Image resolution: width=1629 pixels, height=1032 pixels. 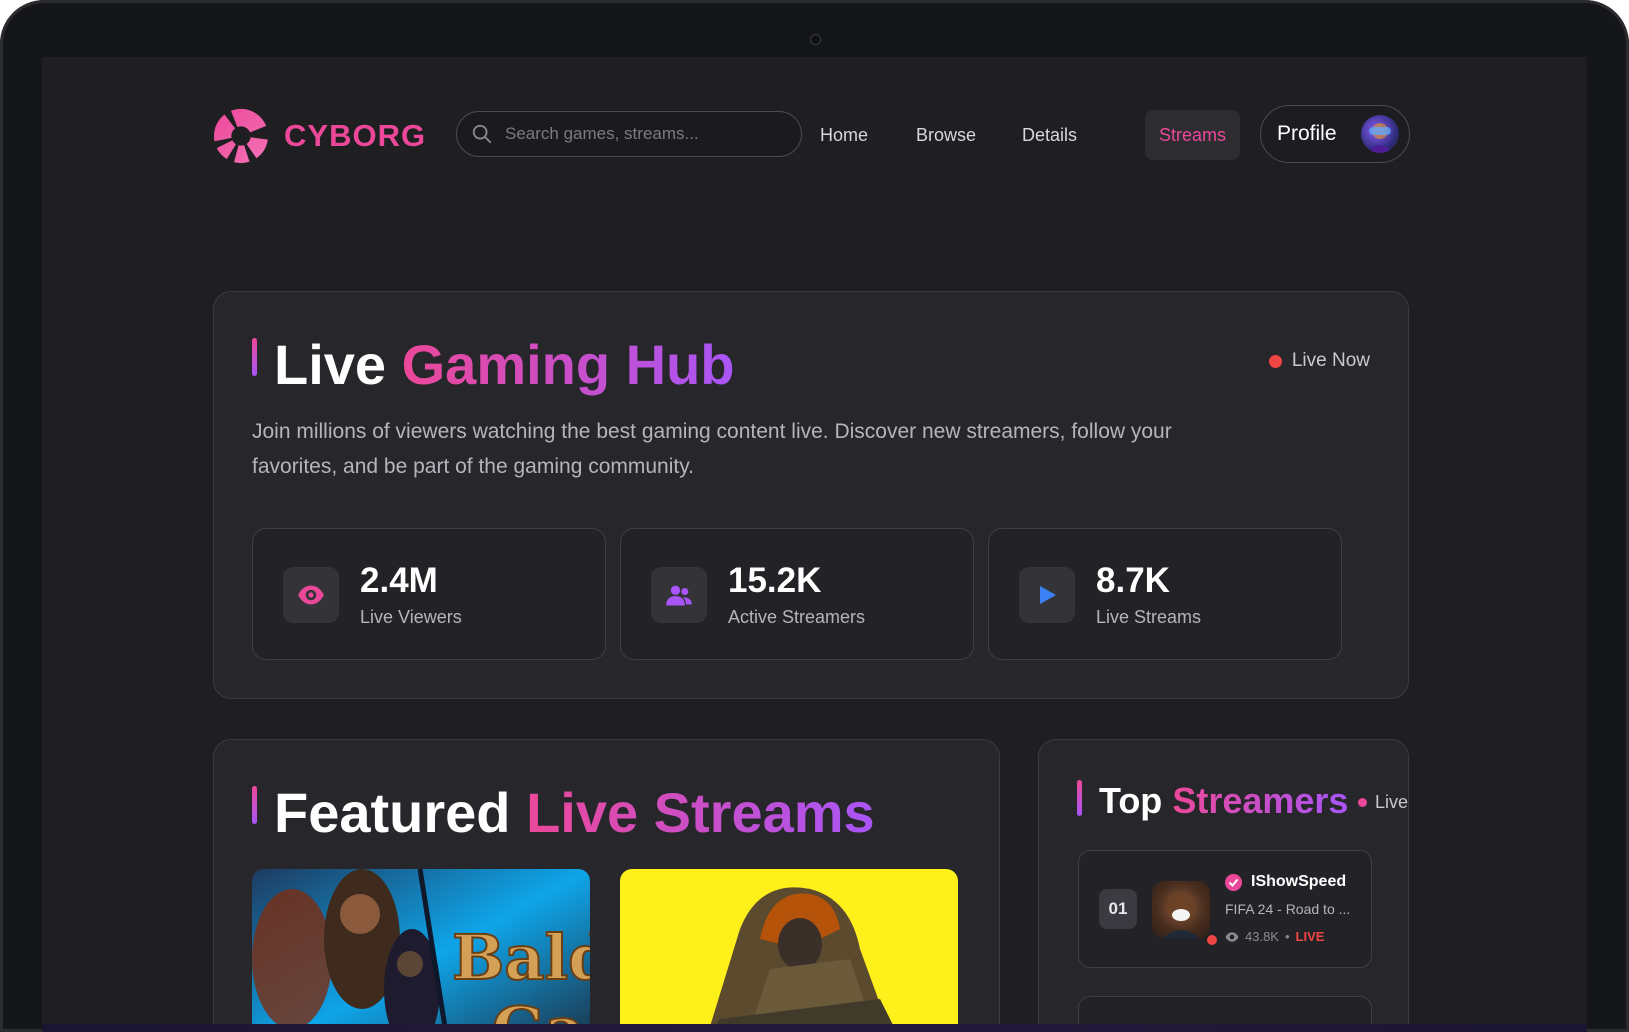 I want to click on streamer-name: IShowSpeed, so click(x=1299, y=881).